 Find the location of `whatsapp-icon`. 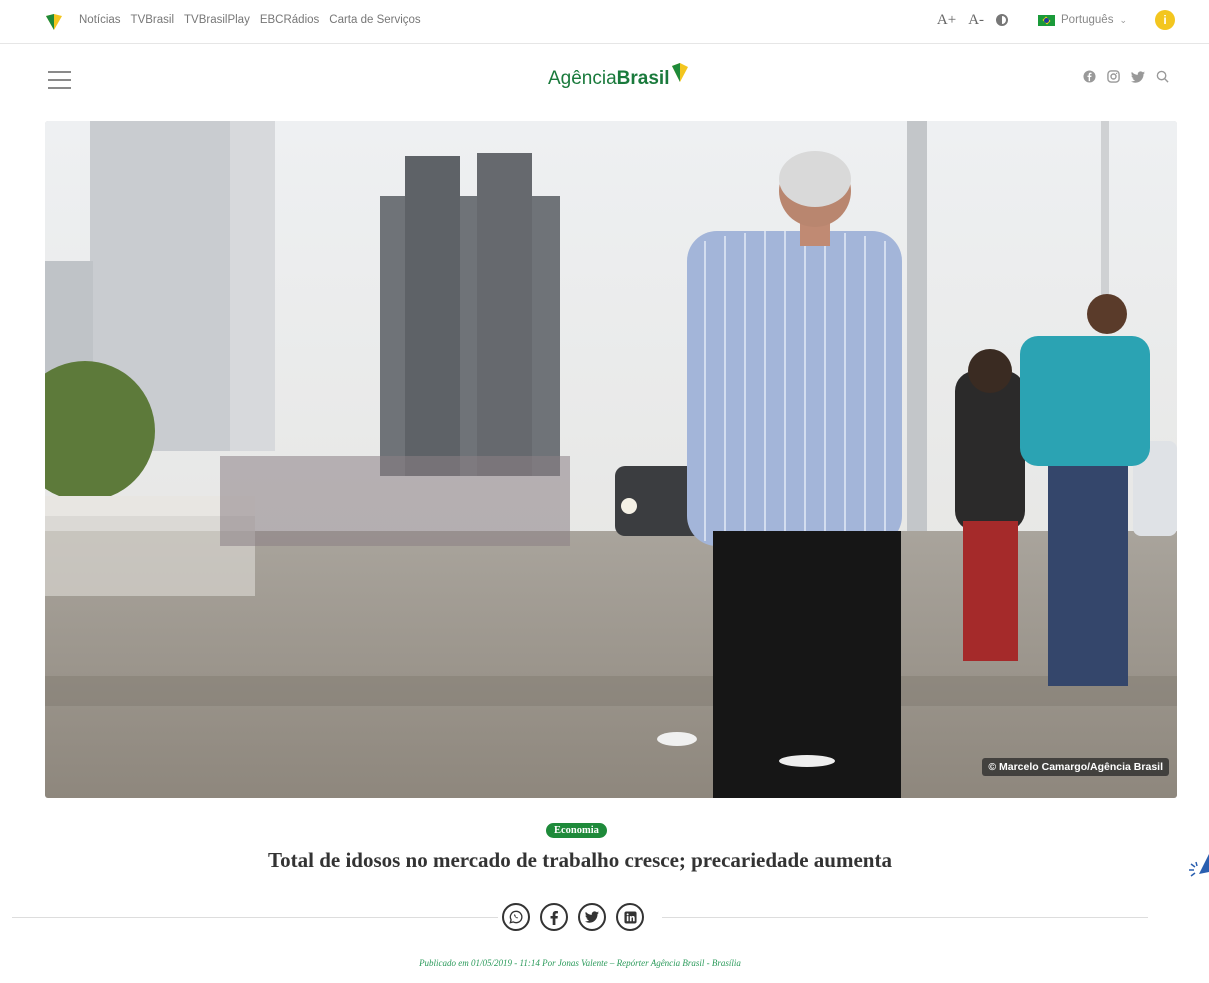

whatsapp-icon is located at coordinates (516, 917).